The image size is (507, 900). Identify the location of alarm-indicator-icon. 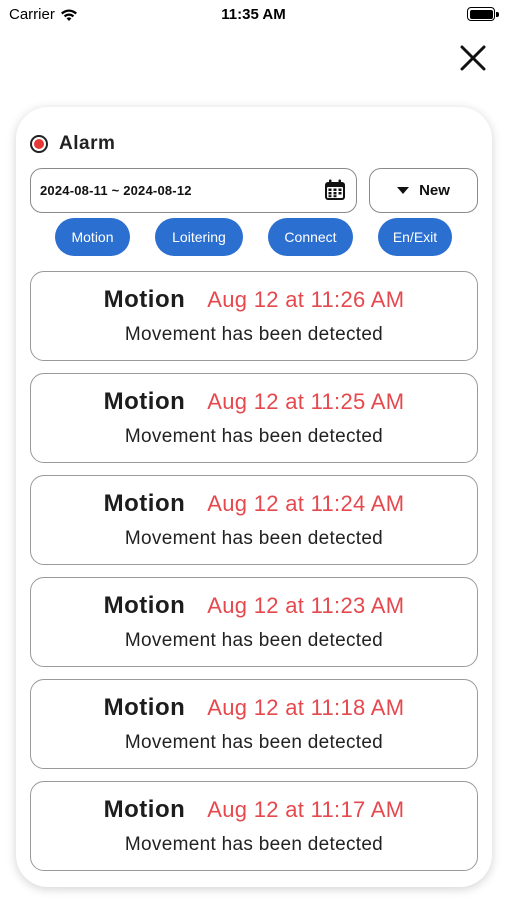
(39, 144).